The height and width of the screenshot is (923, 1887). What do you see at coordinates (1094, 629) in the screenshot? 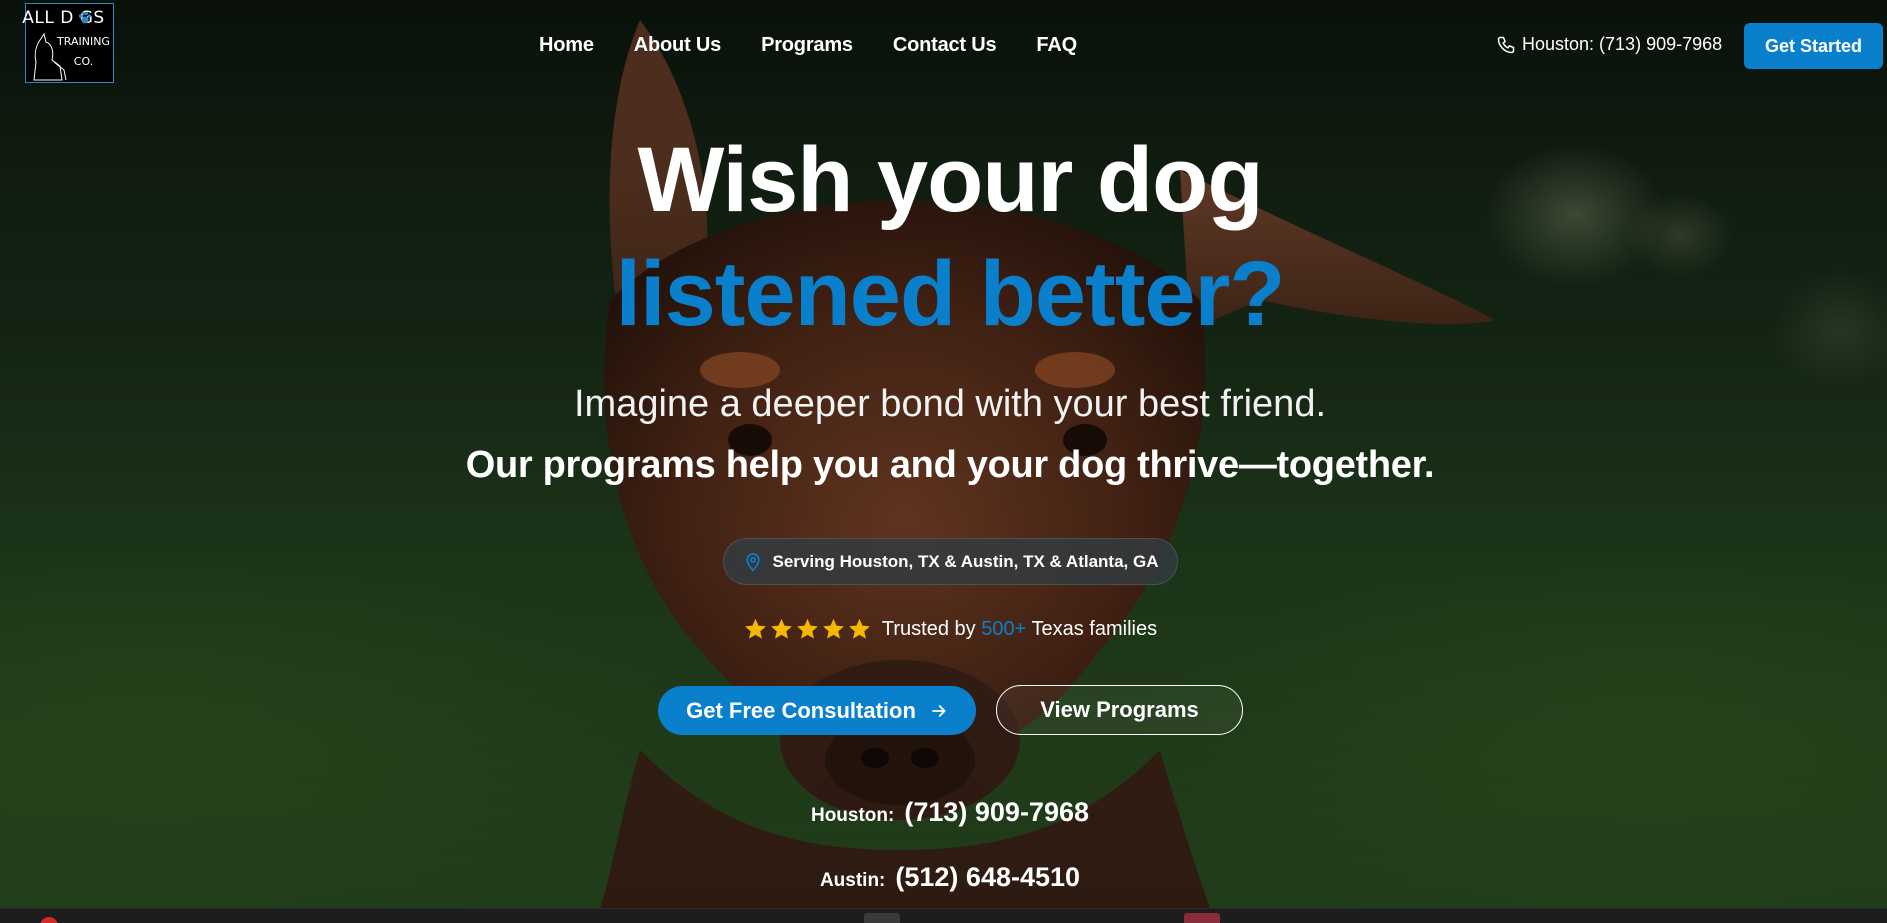
I see `trust-suffix: Texas families` at bounding box center [1094, 629].